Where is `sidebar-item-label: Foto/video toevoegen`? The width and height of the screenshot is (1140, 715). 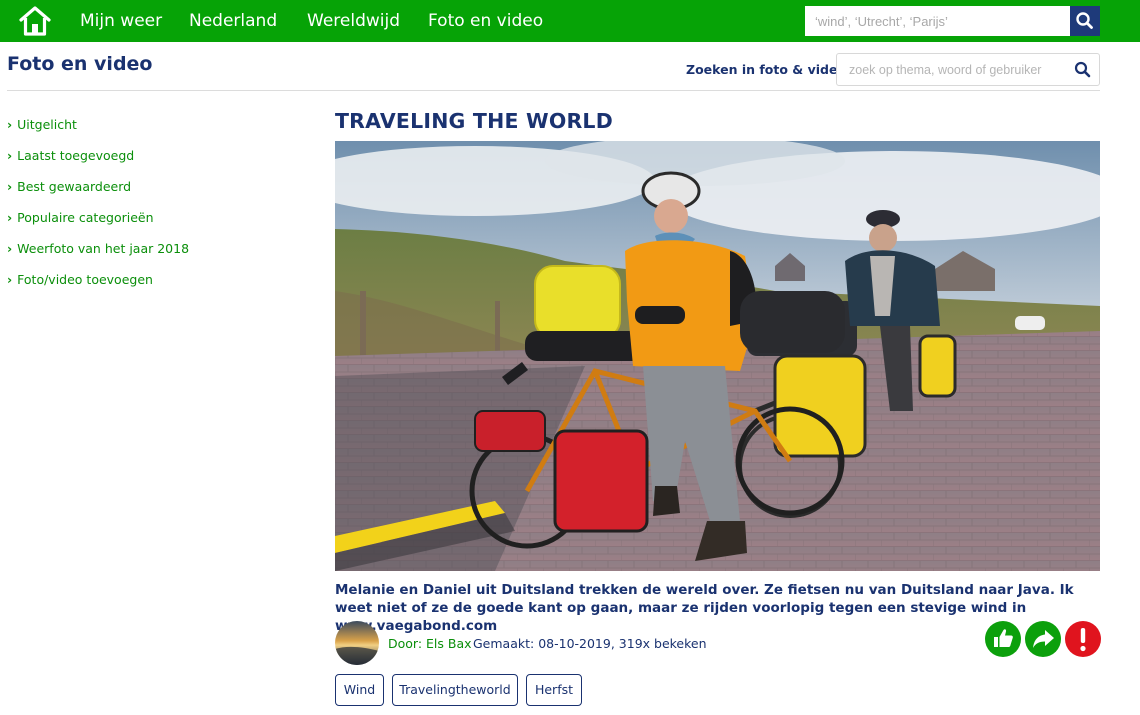
sidebar-item-label: Foto/video toevoegen is located at coordinates (85, 279).